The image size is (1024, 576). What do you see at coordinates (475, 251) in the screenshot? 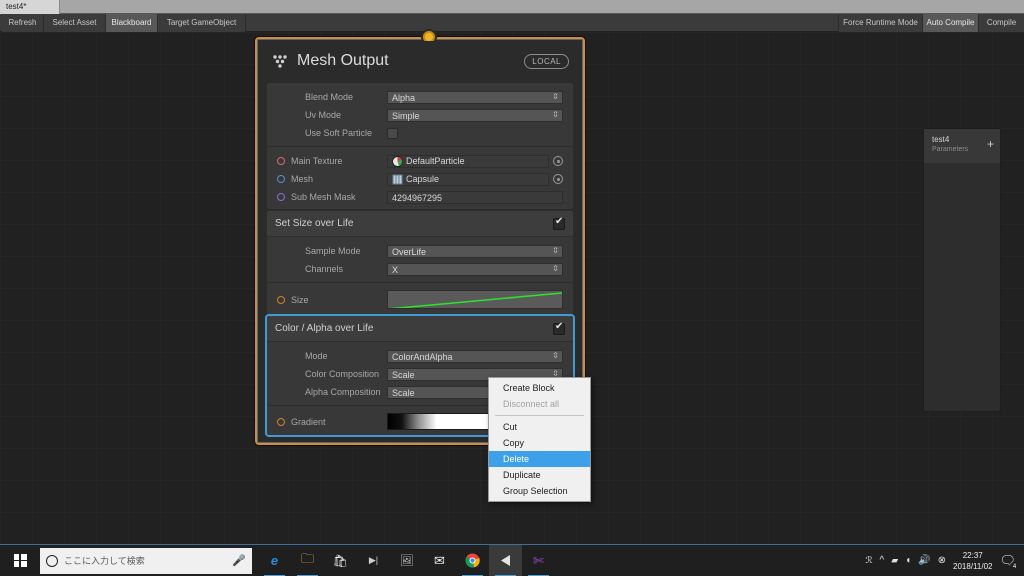
I see `sample-mode-dropdown: OverLife` at bounding box center [475, 251].